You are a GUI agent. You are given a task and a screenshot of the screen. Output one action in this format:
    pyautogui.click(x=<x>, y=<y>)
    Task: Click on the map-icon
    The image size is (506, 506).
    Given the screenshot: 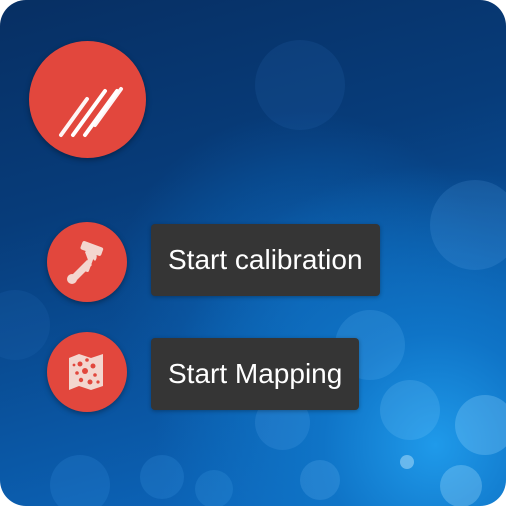 What is the action you would take?
    pyautogui.click(x=86, y=372)
    